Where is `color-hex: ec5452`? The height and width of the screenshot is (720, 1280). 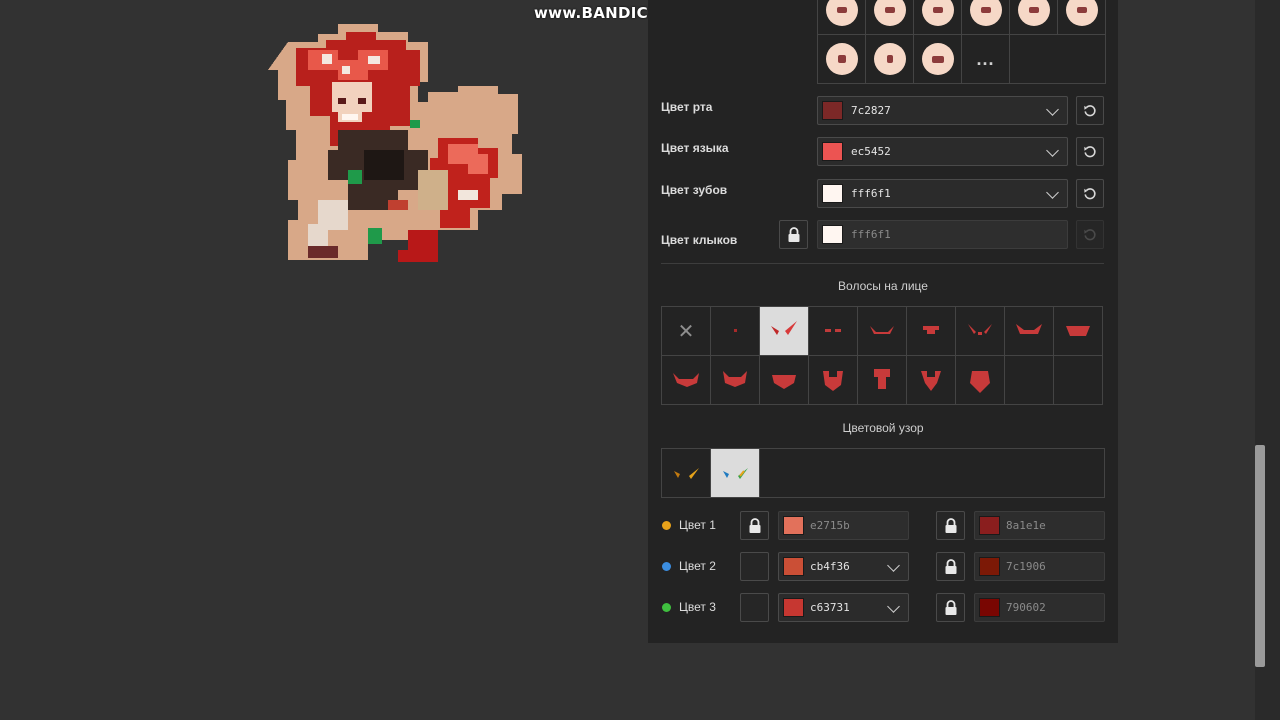
color-hex: ec5452 is located at coordinates (871, 151).